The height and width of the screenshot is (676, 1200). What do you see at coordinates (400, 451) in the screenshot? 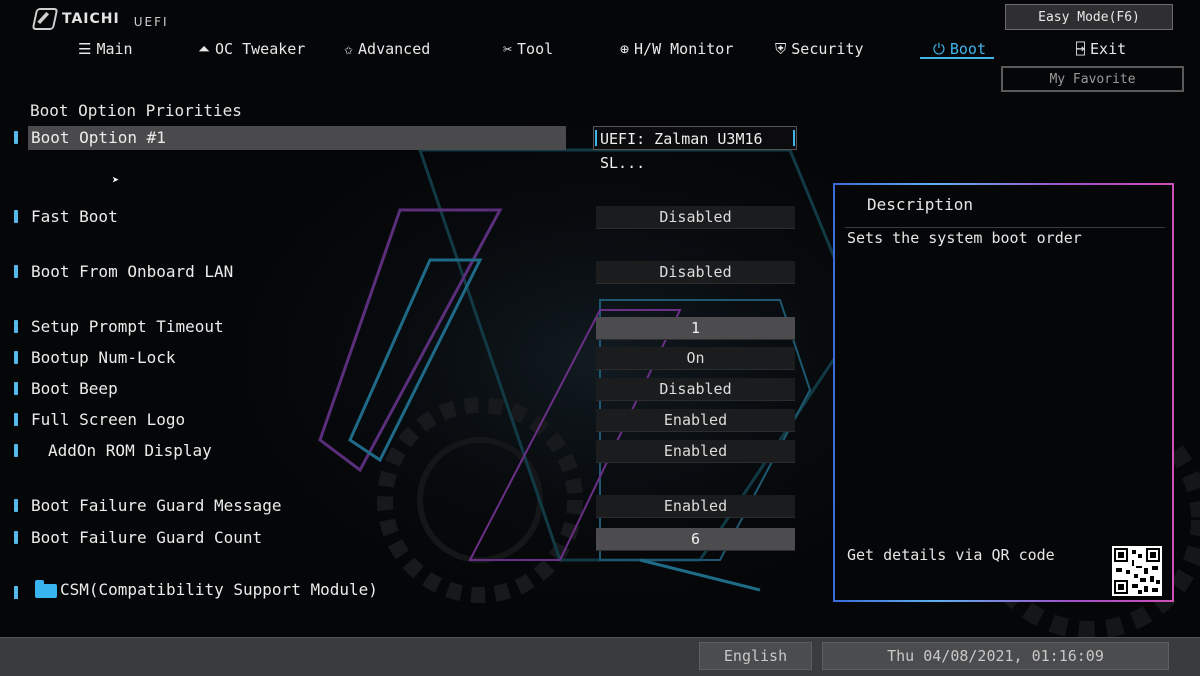
I see `setting-row-addon-rom-display: AddOn ROM Display Enabled` at bounding box center [400, 451].